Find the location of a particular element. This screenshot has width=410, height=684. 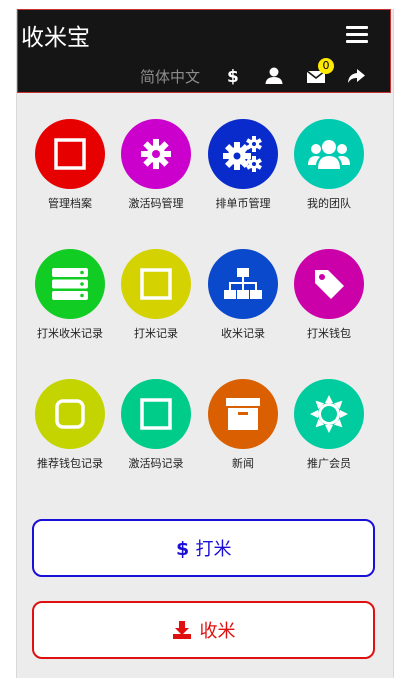

tile-1: 激活码管理 is located at coordinates (156, 174).